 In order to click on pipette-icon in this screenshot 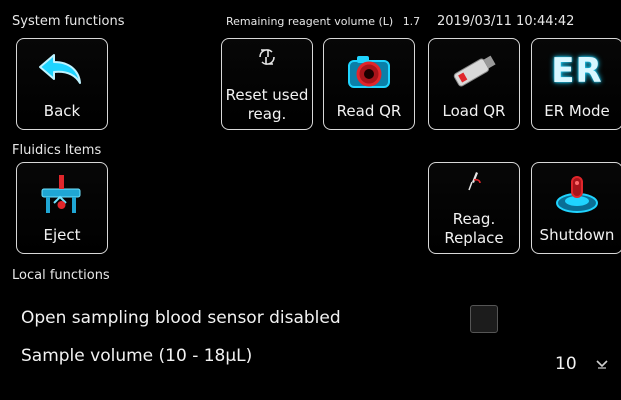, I will do `click(474, 182)`.